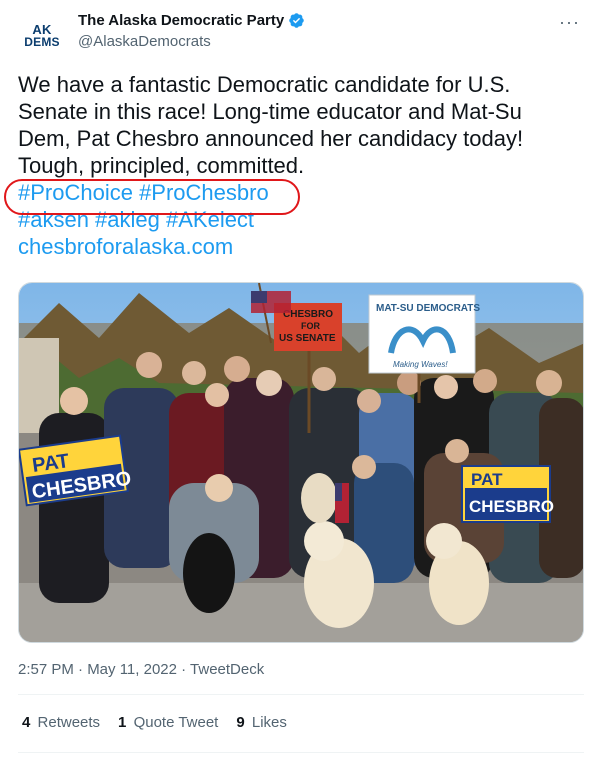 This screenshot has height=757, width=598. Describe the element at coordinates (152, 197) in the screenshot. I see `highlight-circle` at that location.